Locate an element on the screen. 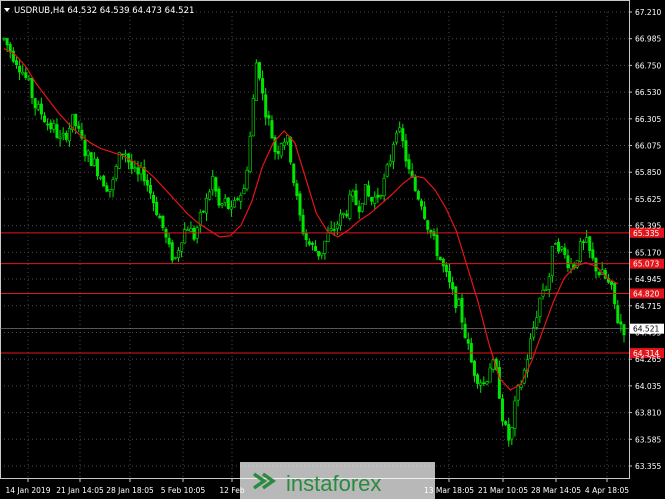 Image resolution: width=665 pixels, height=499 pixels. y-tick-label: 66.530 is located at coordinates (648, 92).